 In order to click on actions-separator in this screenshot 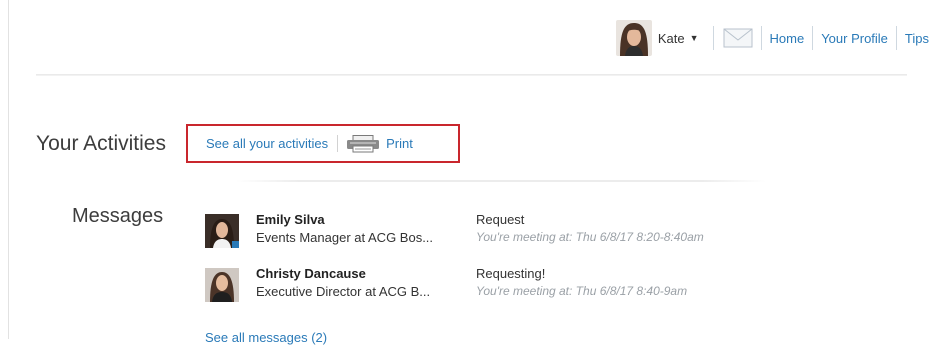, I will do `click(338, 143)`.